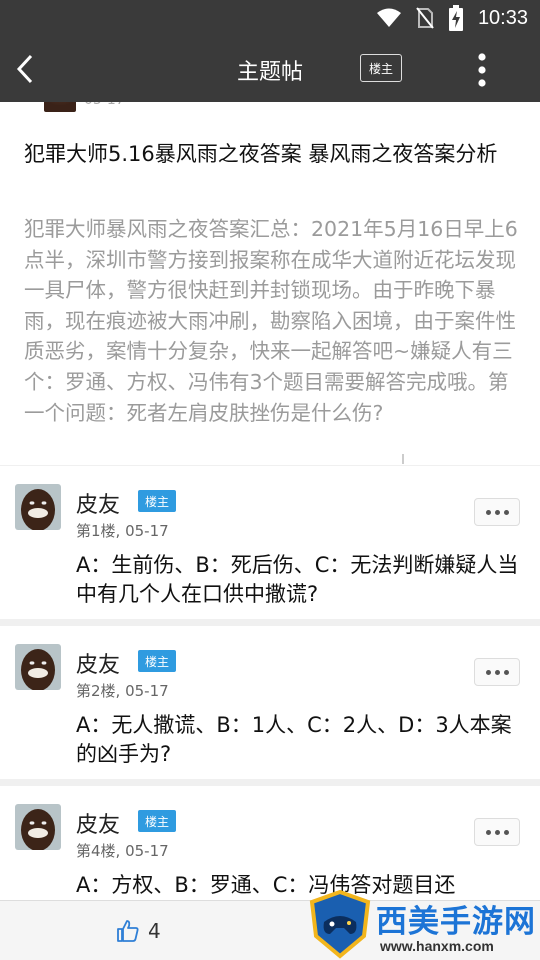  Describe the element at coordinates (456, 922) in the screenshot. I see `watermark-brand: 西美手游网` at that location.